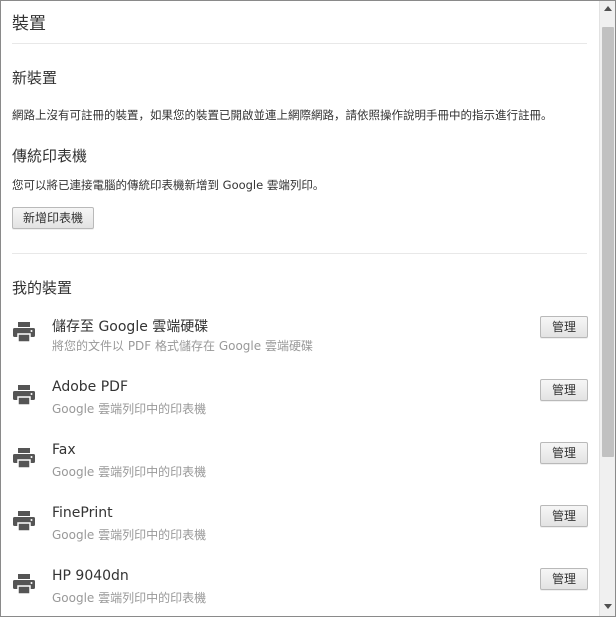 The width and height of the screenshot is (616, 617). I want to click on device-description: 將您的文件以 PDF 格式儲存在 Google 雲端硬碟, so click(182, 346).